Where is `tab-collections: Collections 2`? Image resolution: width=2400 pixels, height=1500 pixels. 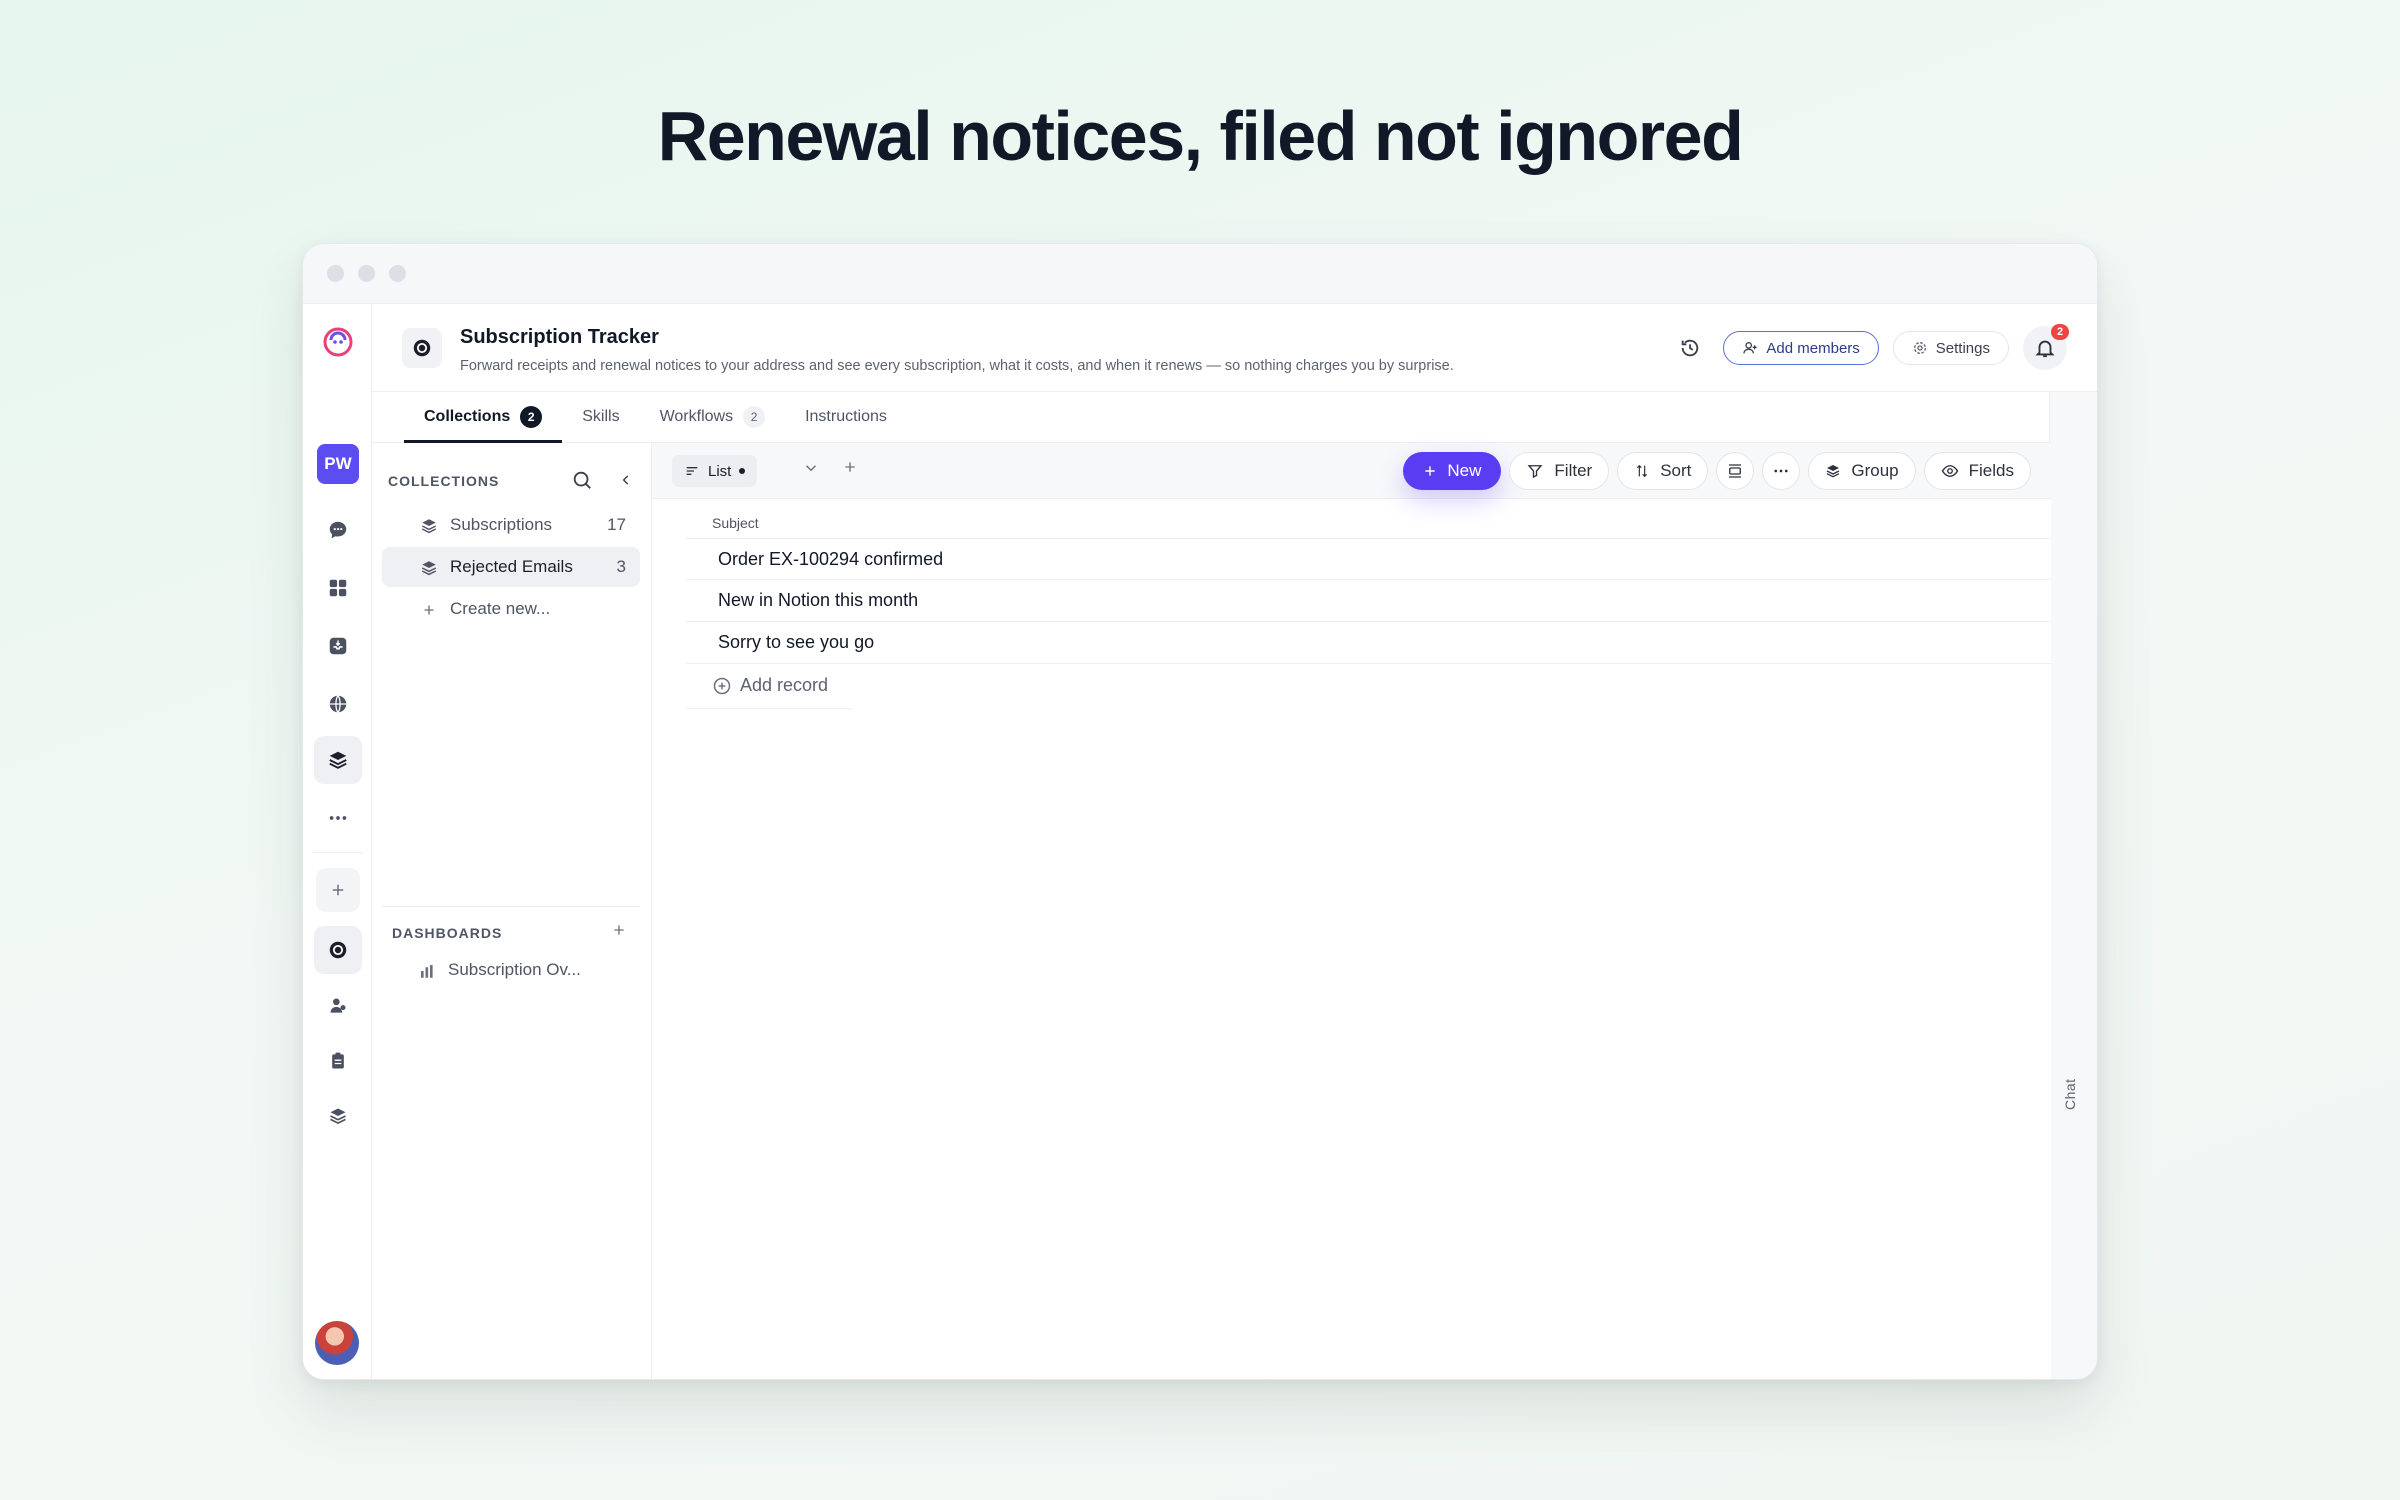
tab-collections: Collections 2 is located at coordinates (483, 417).